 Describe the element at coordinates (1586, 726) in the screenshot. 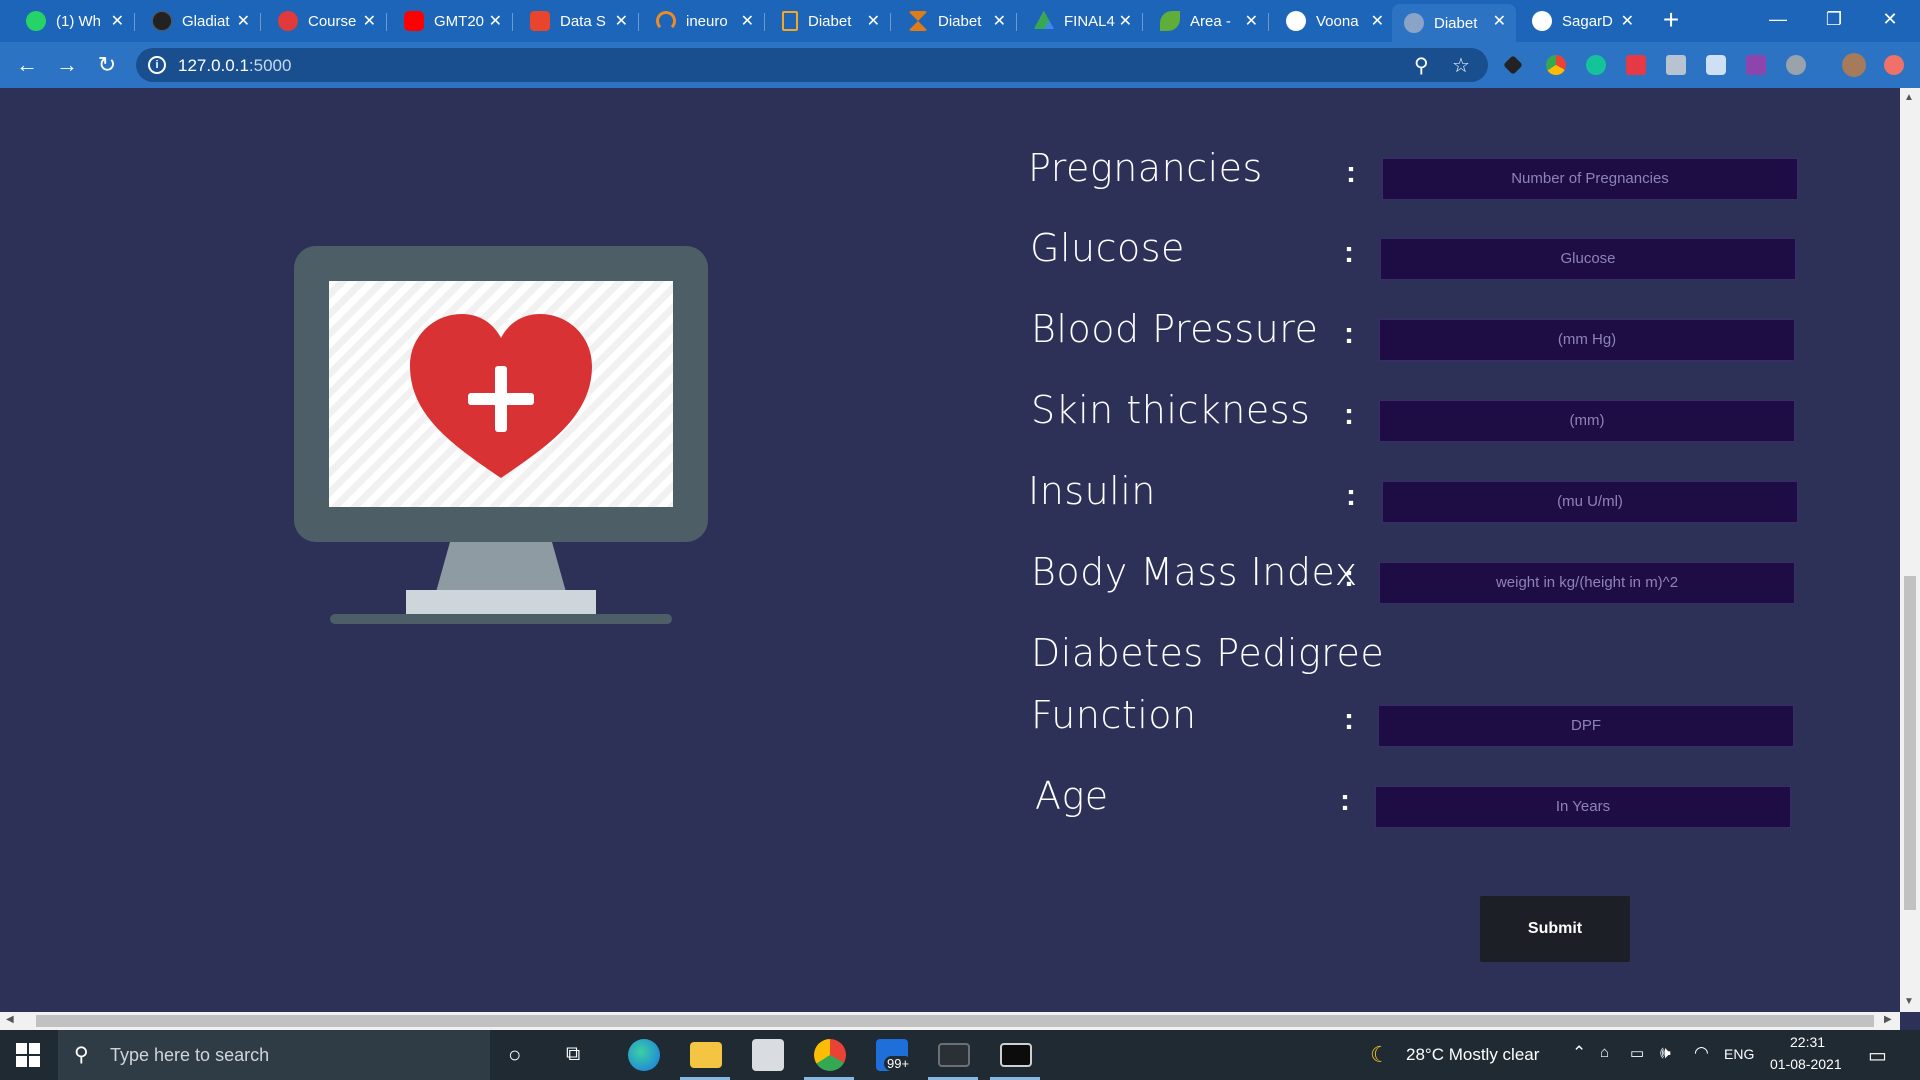

I see `dpf-input: DPF` at that location.